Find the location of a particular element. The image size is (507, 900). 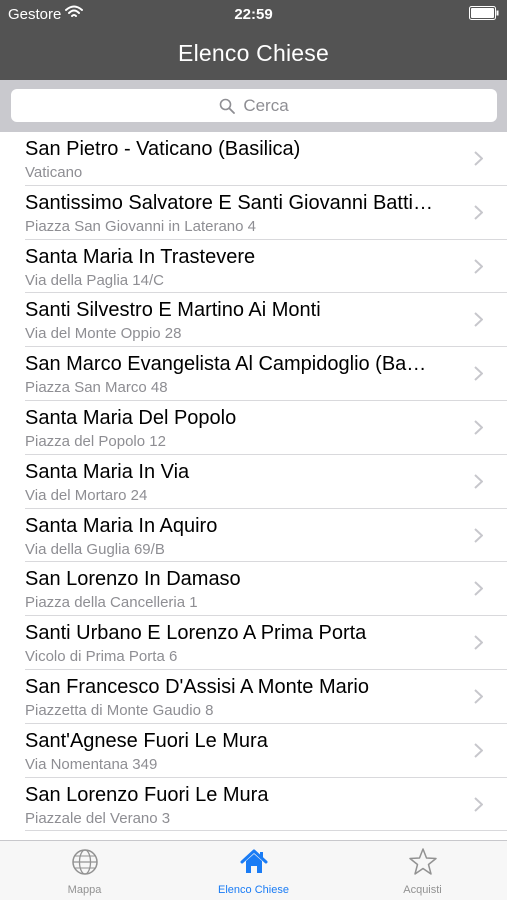

church-address: Piazza della Cancelleria 1 is located at coordinates (111, 603).